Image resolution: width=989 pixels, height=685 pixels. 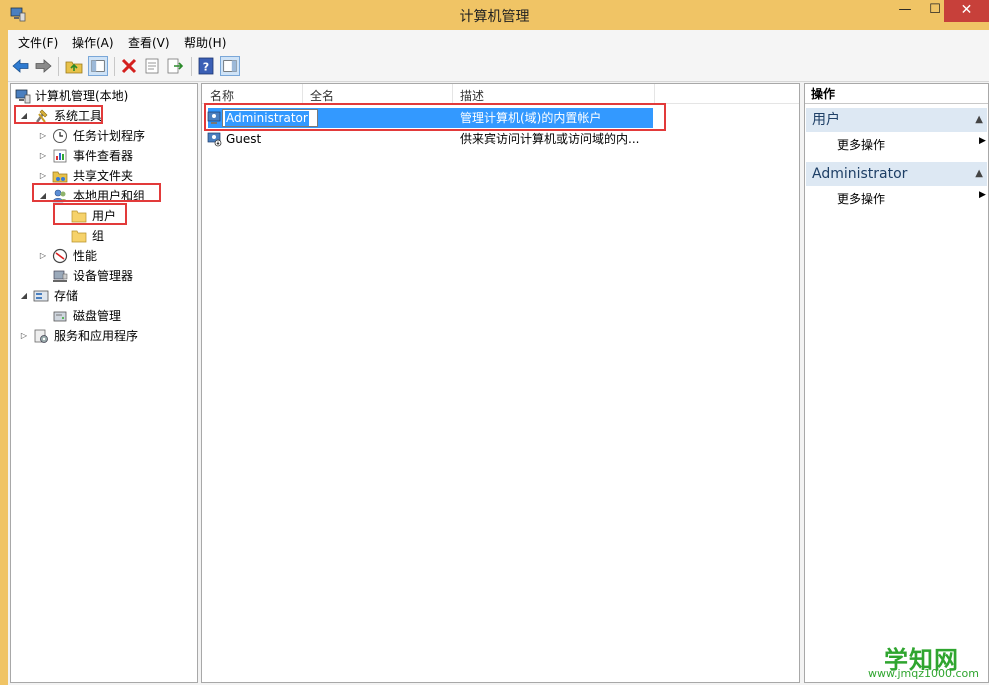 I want to click on tree-label: 磁盘管理, so click(x=97, y=316).